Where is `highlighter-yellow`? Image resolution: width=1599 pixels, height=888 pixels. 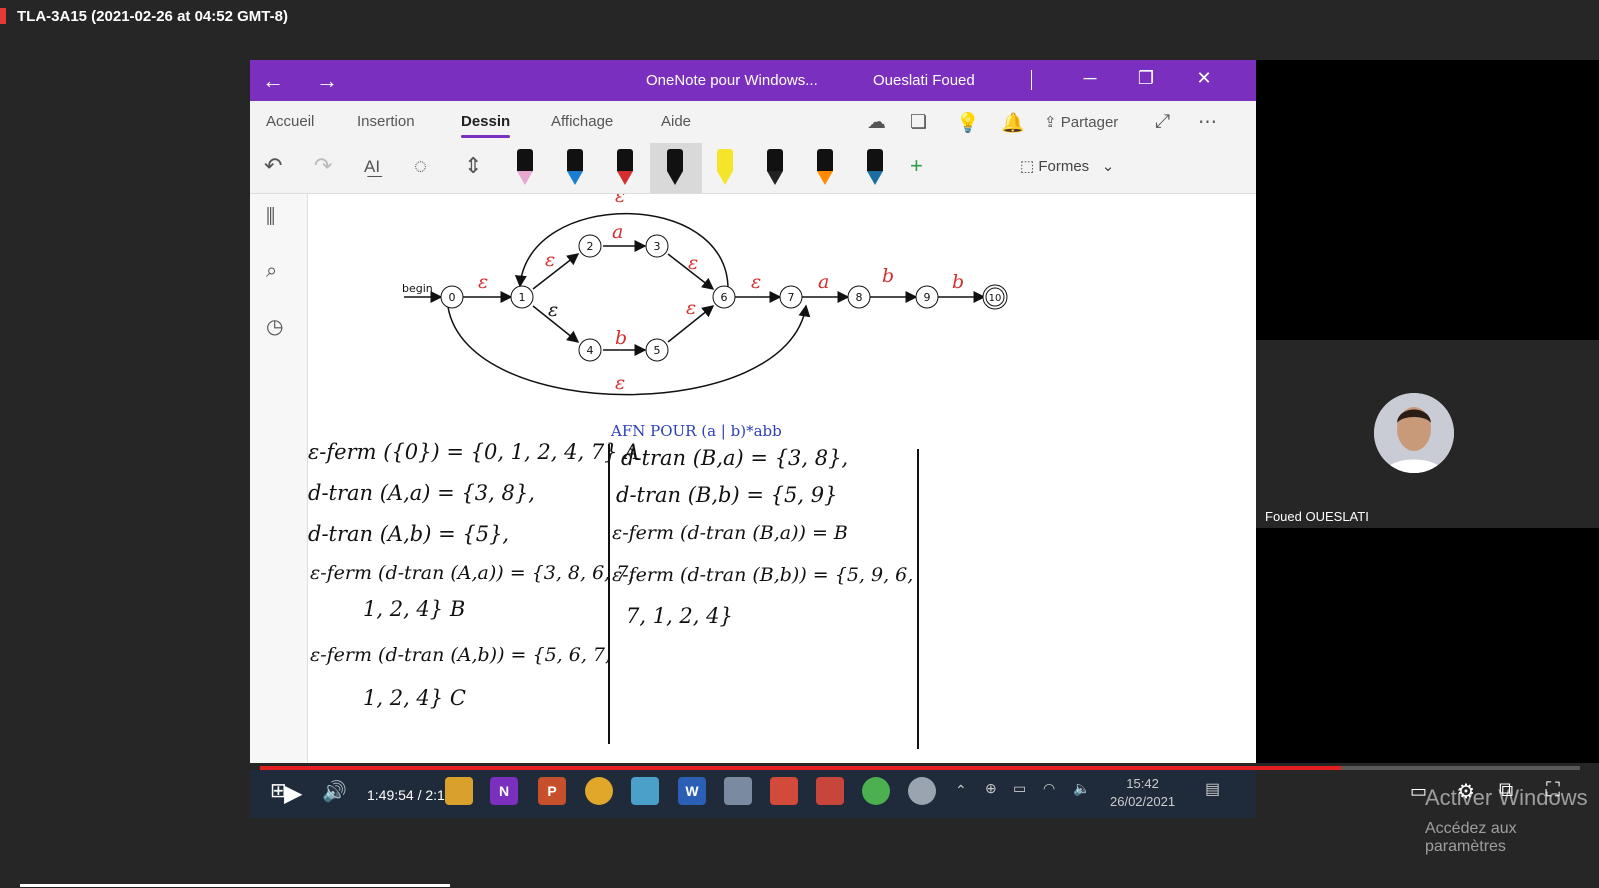
highlighter-yellow is located at coordinates (725, 167).